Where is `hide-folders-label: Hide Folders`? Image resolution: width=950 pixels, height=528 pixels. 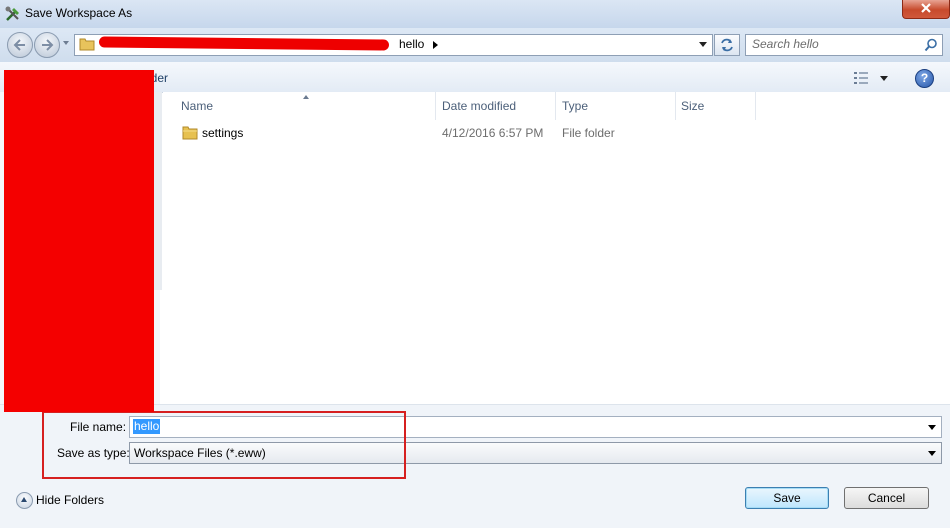 hide-folders-label: Hide Folders is located at coordinates (70, 500).